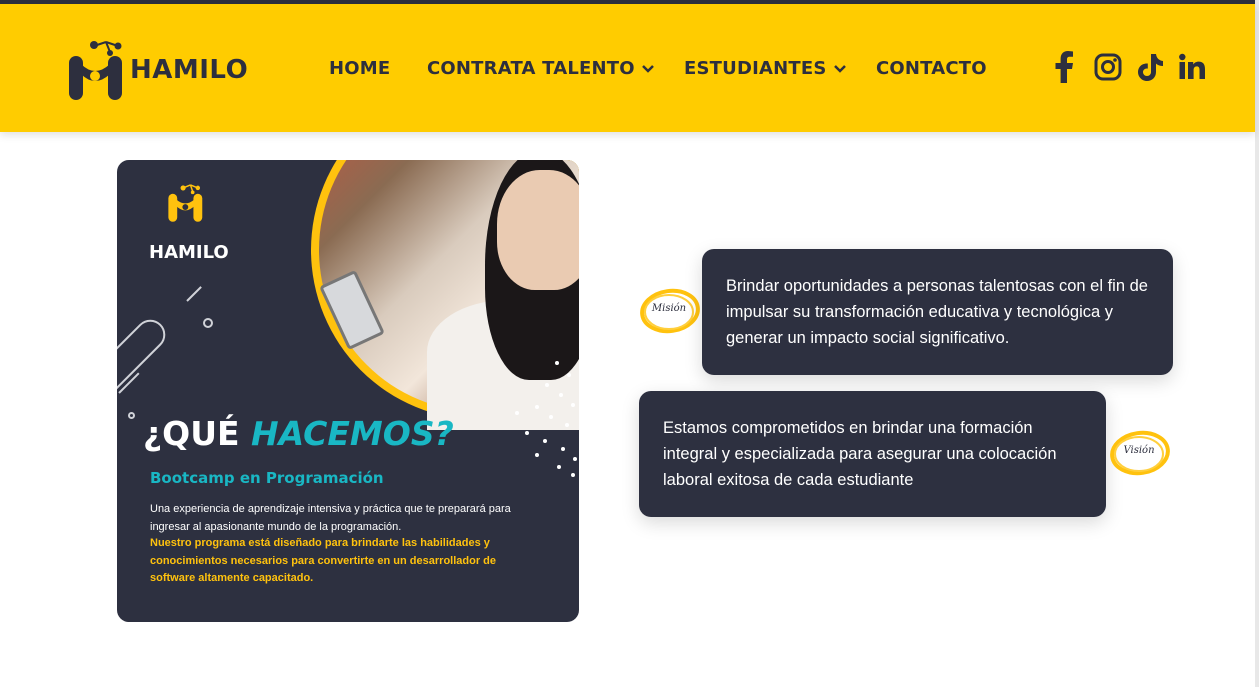 This screenshot has height=687, width=1259. I want to click on hamilo-logo-icon, so click(185, 203).